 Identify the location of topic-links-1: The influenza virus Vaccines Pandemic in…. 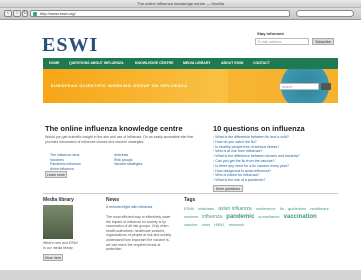
(77, 162).